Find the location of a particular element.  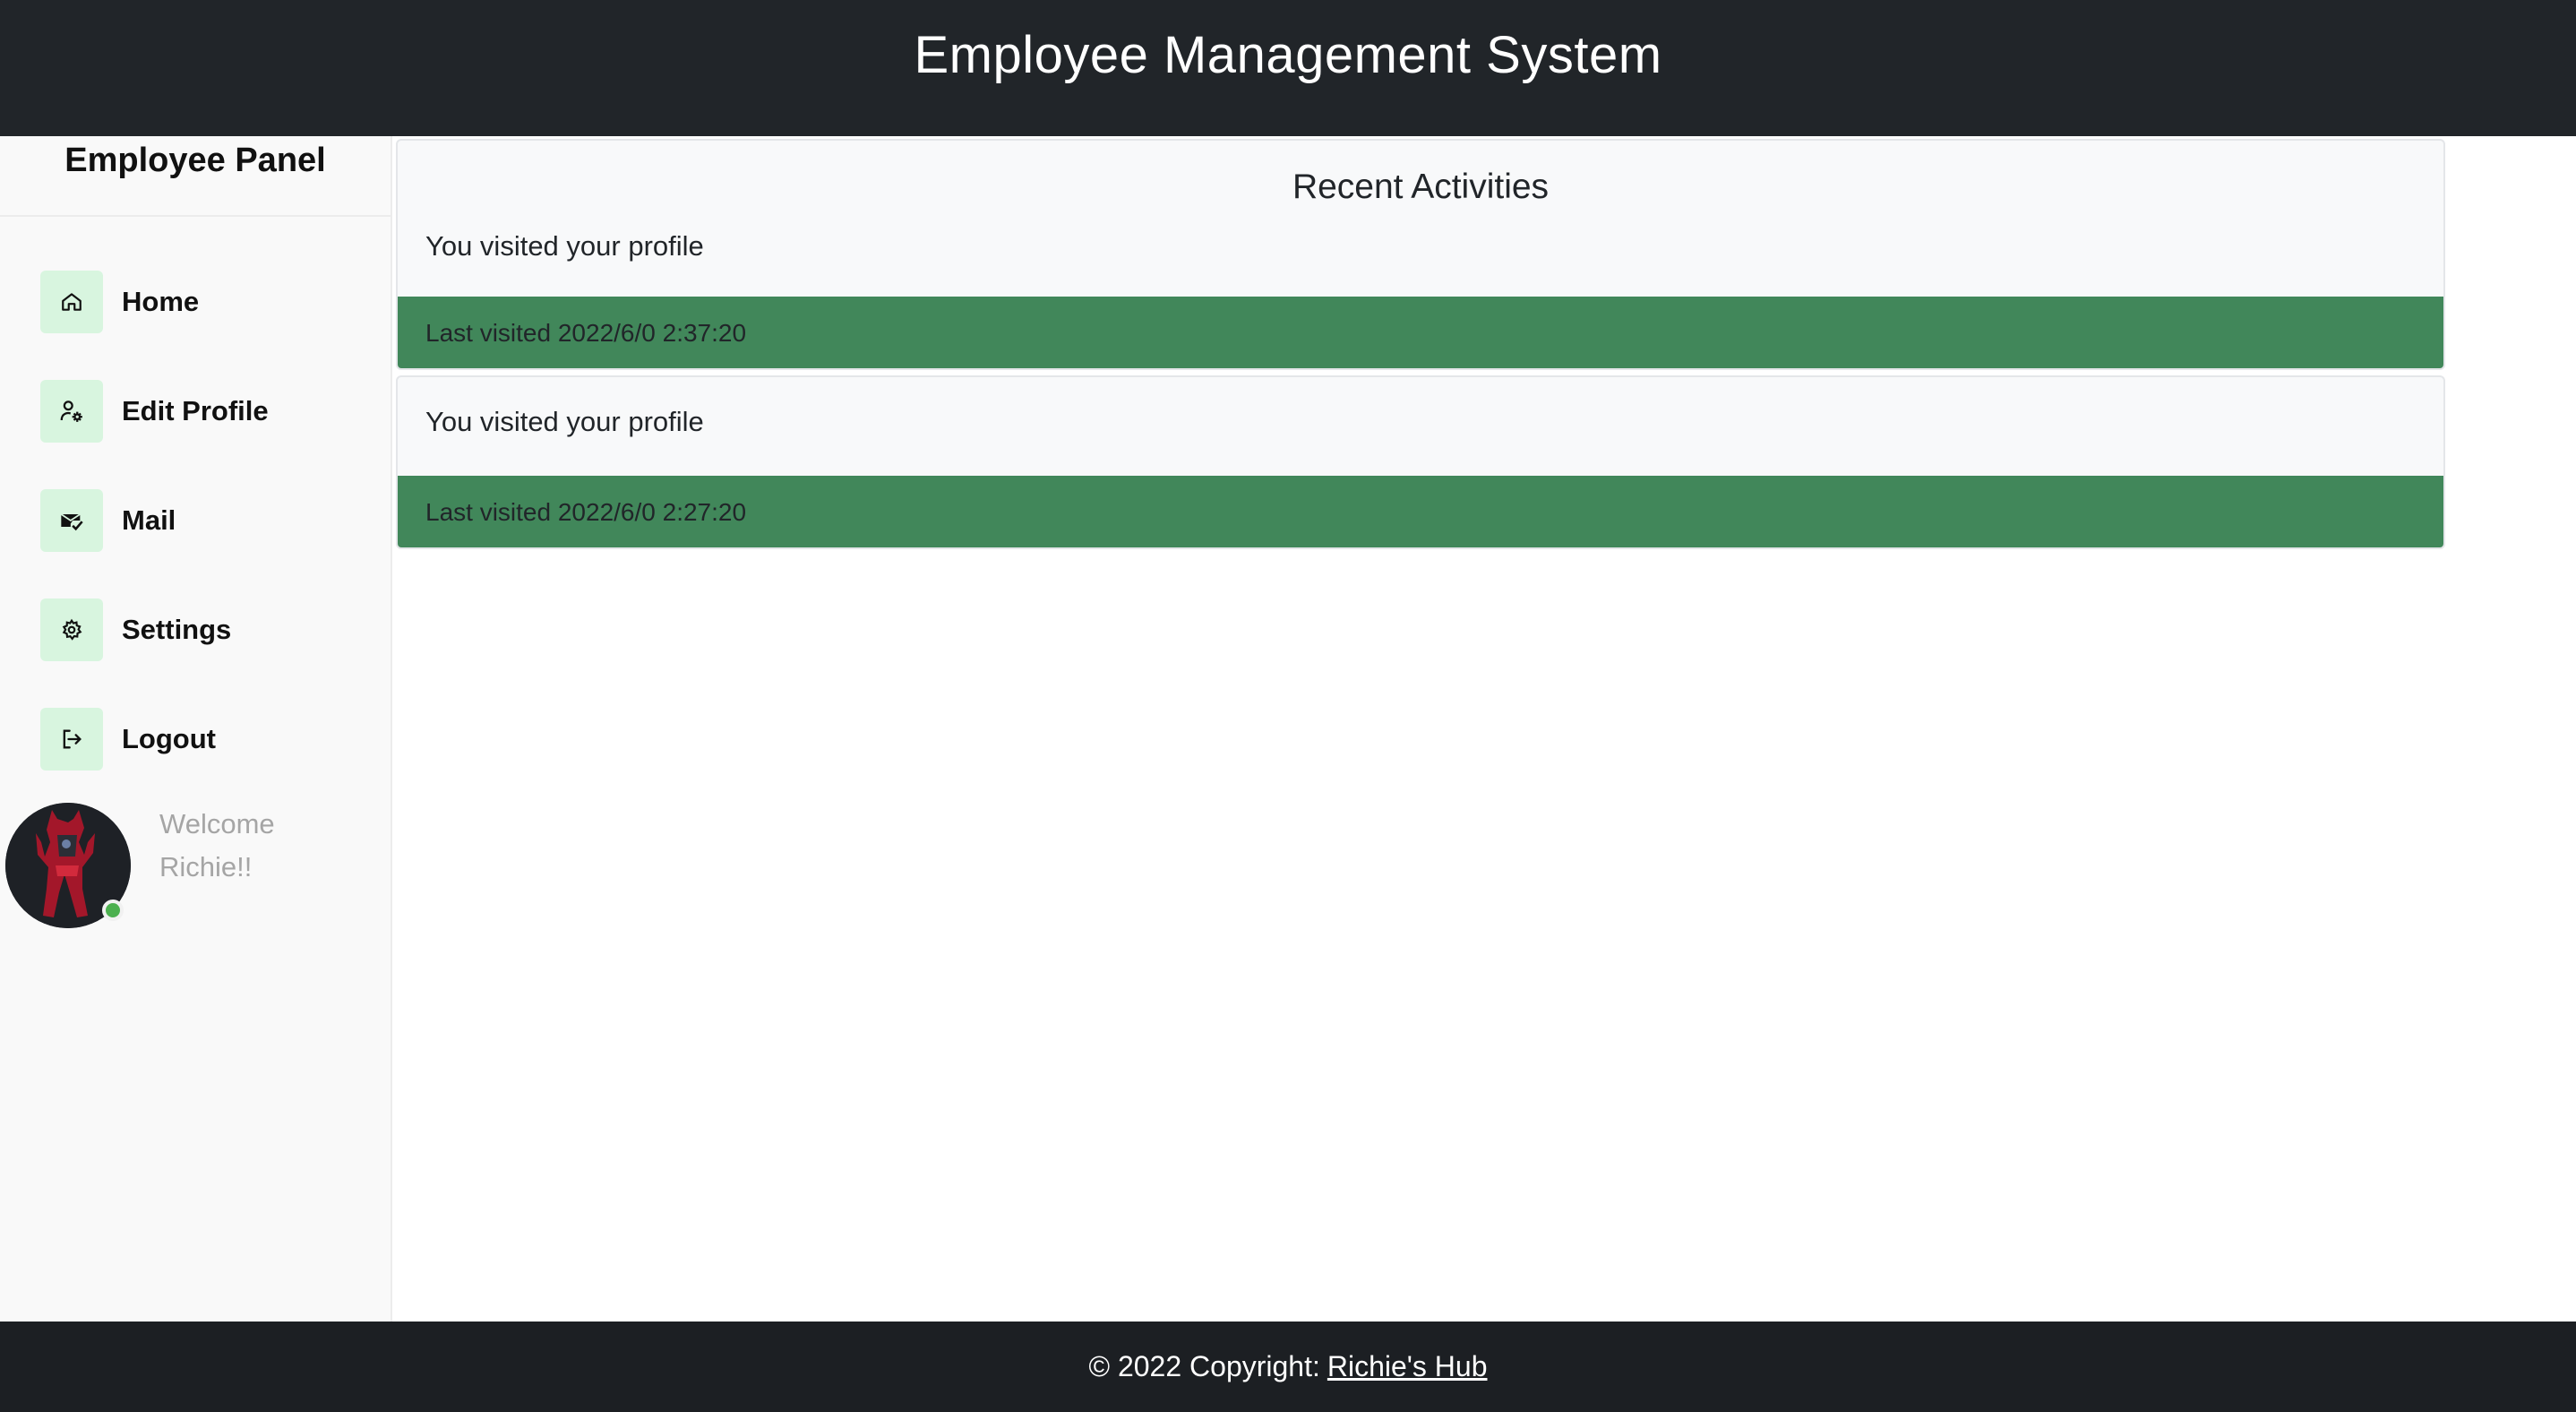

sidebar-item-home: Home is located at coordinates (119, 302).